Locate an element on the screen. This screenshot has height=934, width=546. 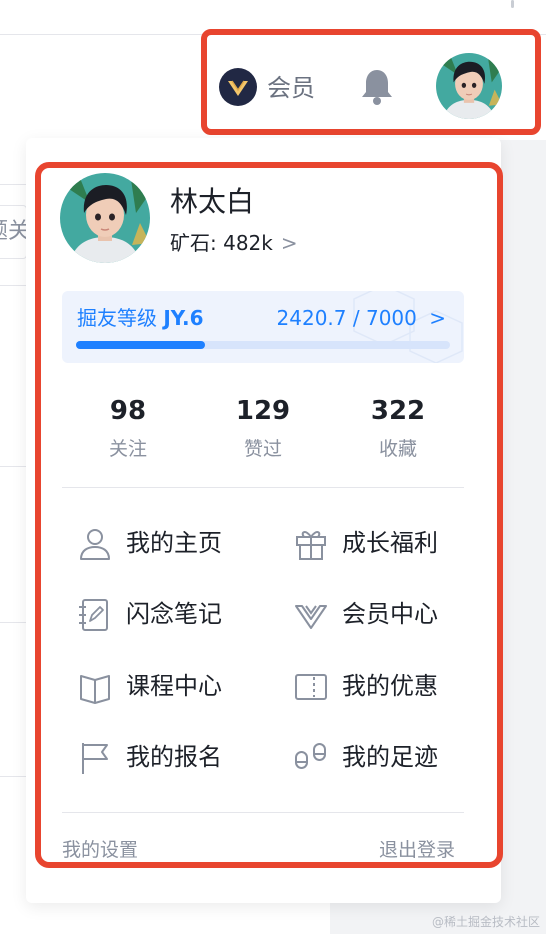
topic-chip-text: 题关 is located at coordinates (13, 231).